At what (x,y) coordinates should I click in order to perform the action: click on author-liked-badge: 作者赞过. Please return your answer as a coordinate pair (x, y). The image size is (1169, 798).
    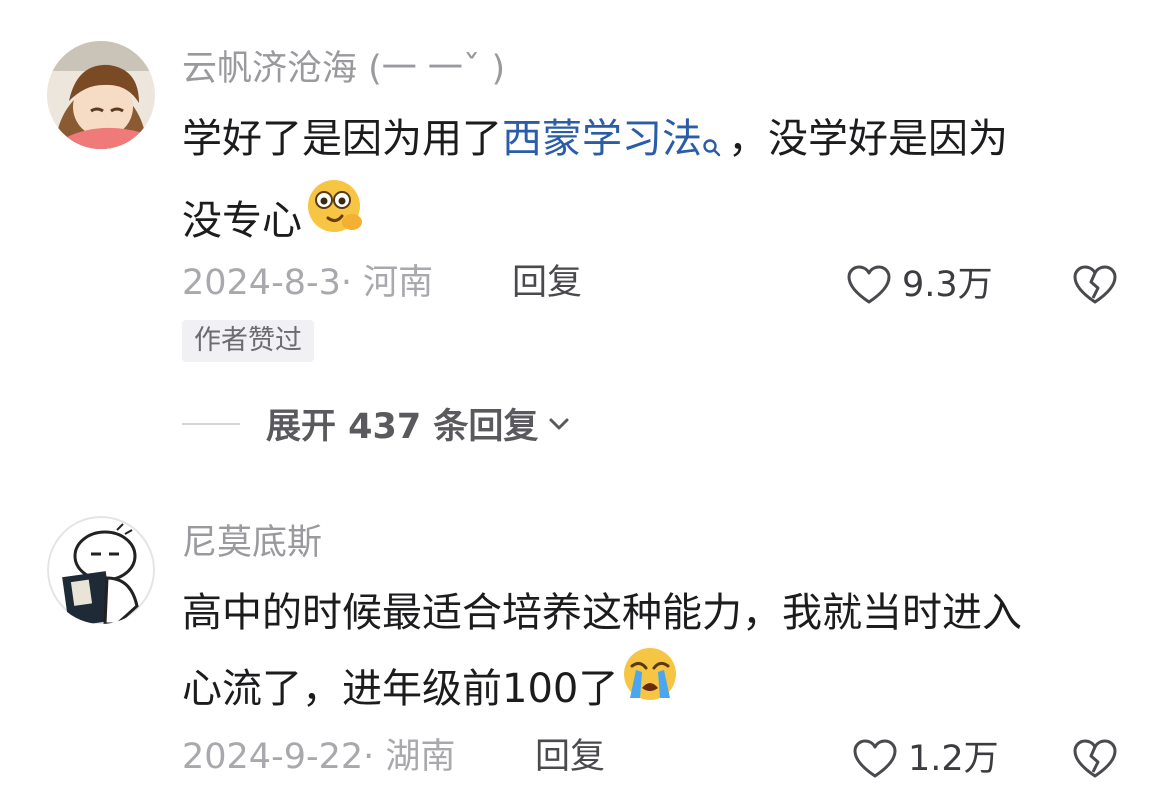
    Looking at the image, I should click on (248, 341).